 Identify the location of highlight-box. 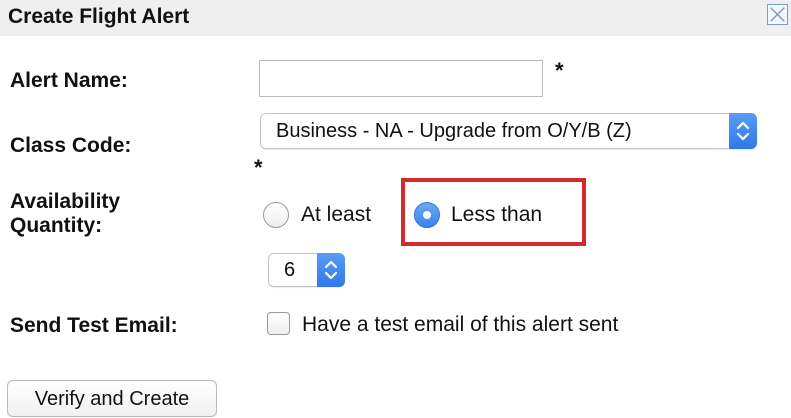
(493, 212).